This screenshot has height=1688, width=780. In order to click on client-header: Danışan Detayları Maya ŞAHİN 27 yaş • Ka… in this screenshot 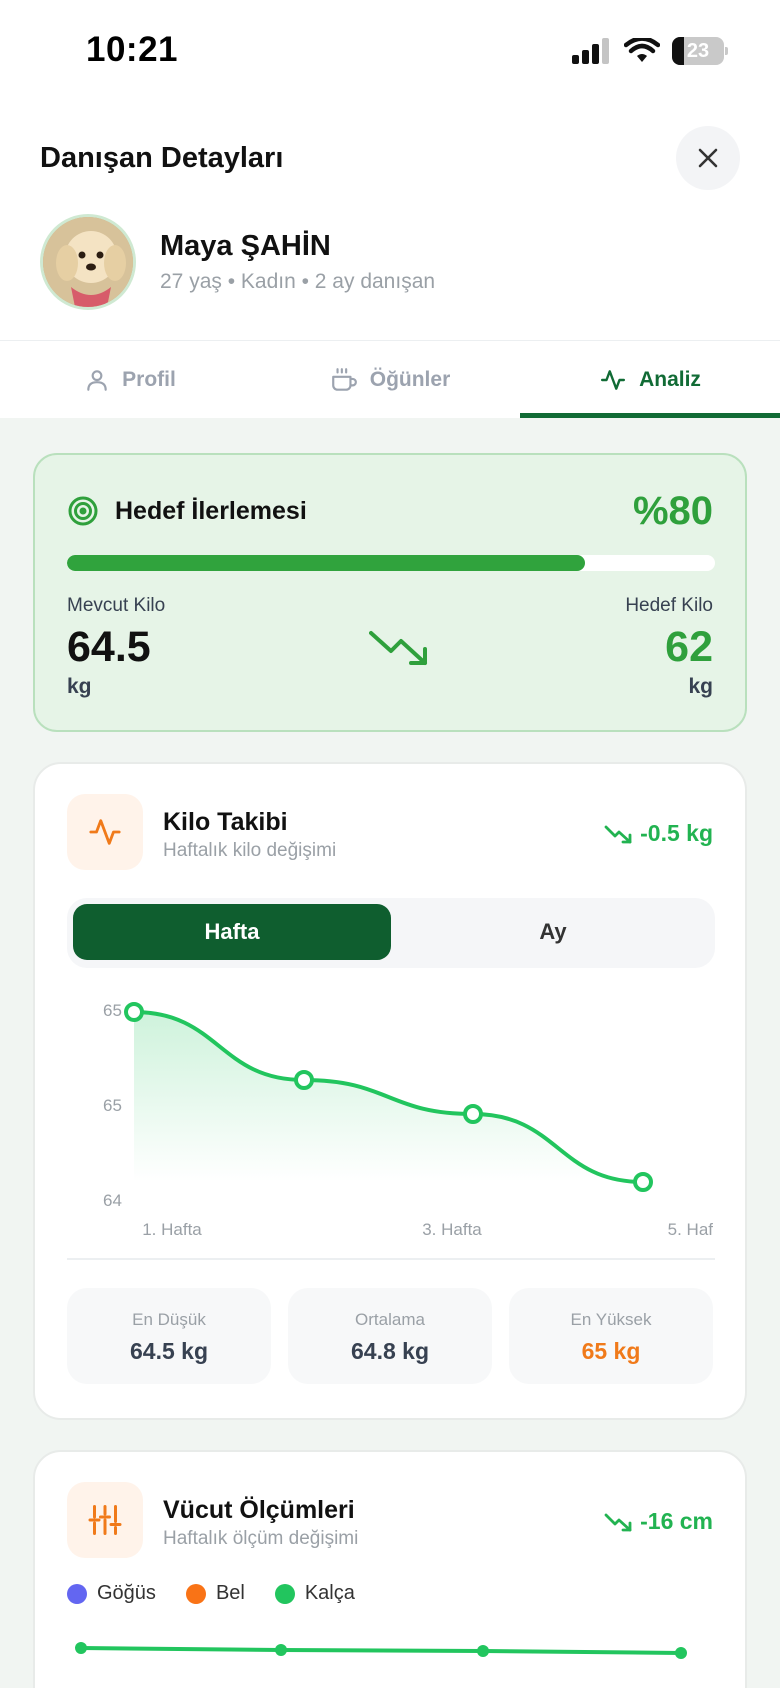, I will do `click(390, 220)`.